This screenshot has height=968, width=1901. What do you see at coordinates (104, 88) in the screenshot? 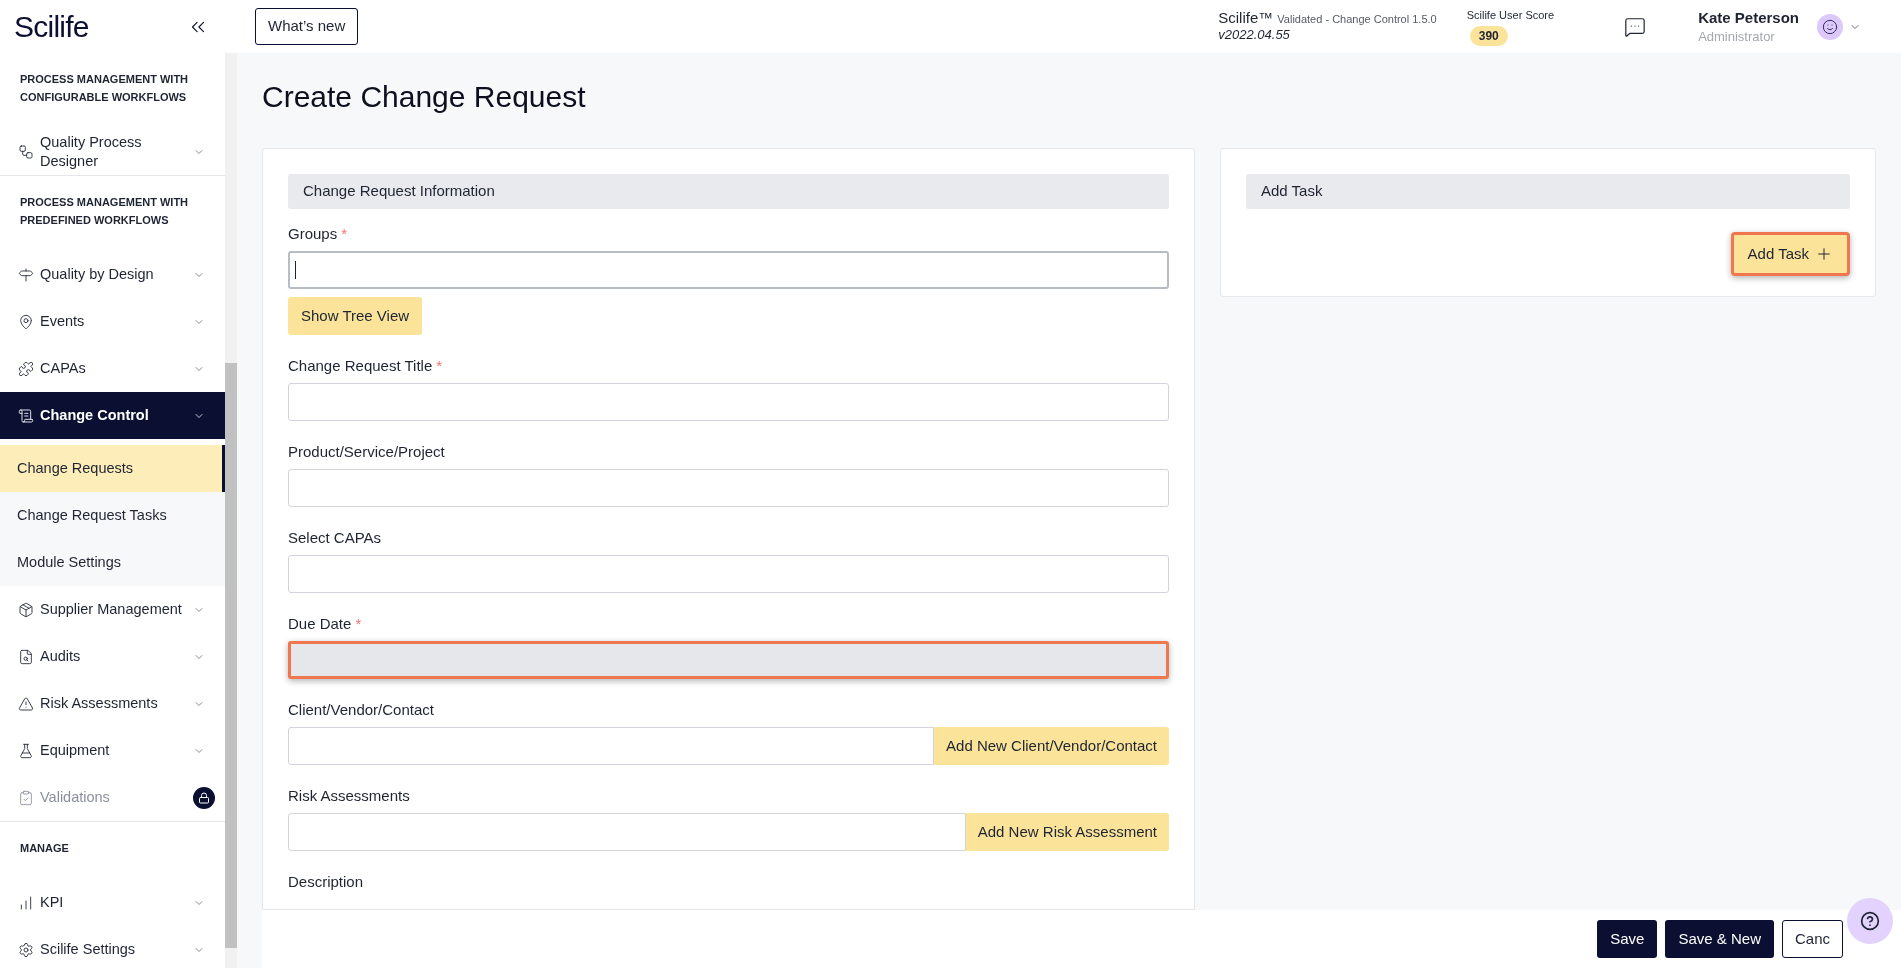
I see `section-heading: PROCESS MANAGEMENT WITH CONFIGURABLE WORKFLOWS` at bounding box center [104, 88].